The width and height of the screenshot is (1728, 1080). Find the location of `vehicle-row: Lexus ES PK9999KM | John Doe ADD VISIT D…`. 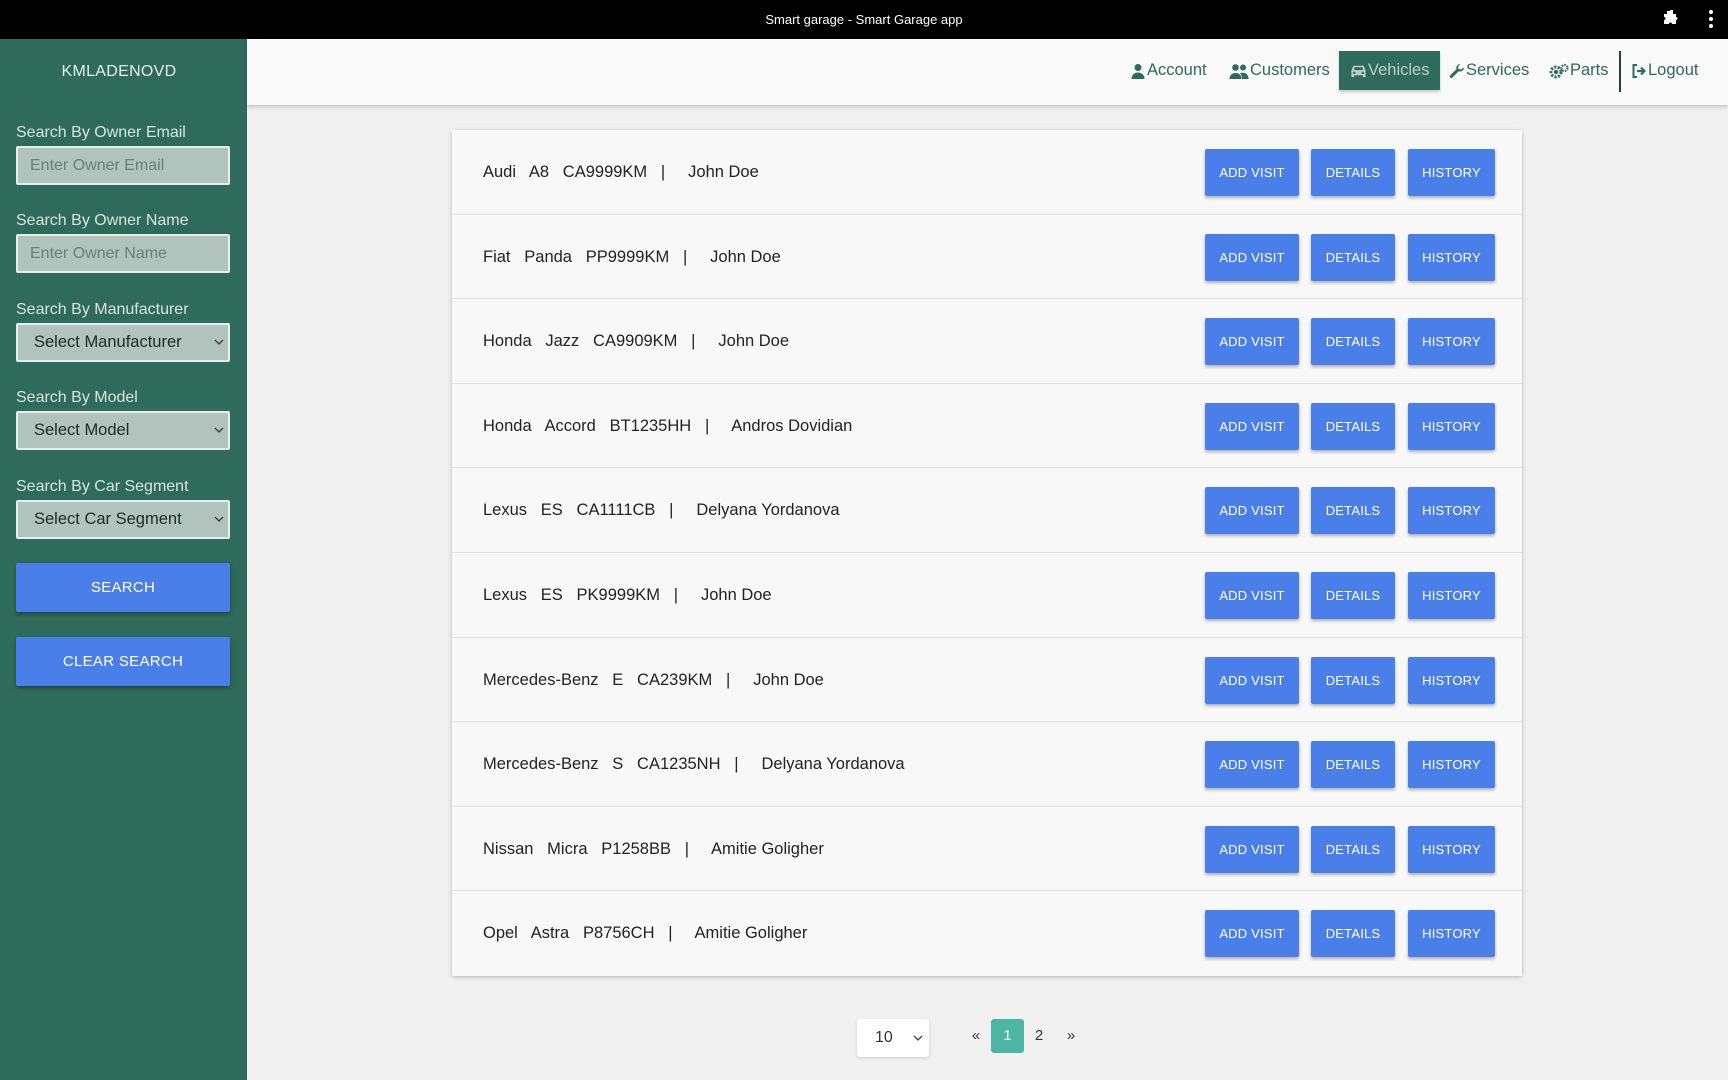

vehicle-row: Lexus ES PK9999KM | John Doe ADD VISIT D… is located at coordinates (987, 595).